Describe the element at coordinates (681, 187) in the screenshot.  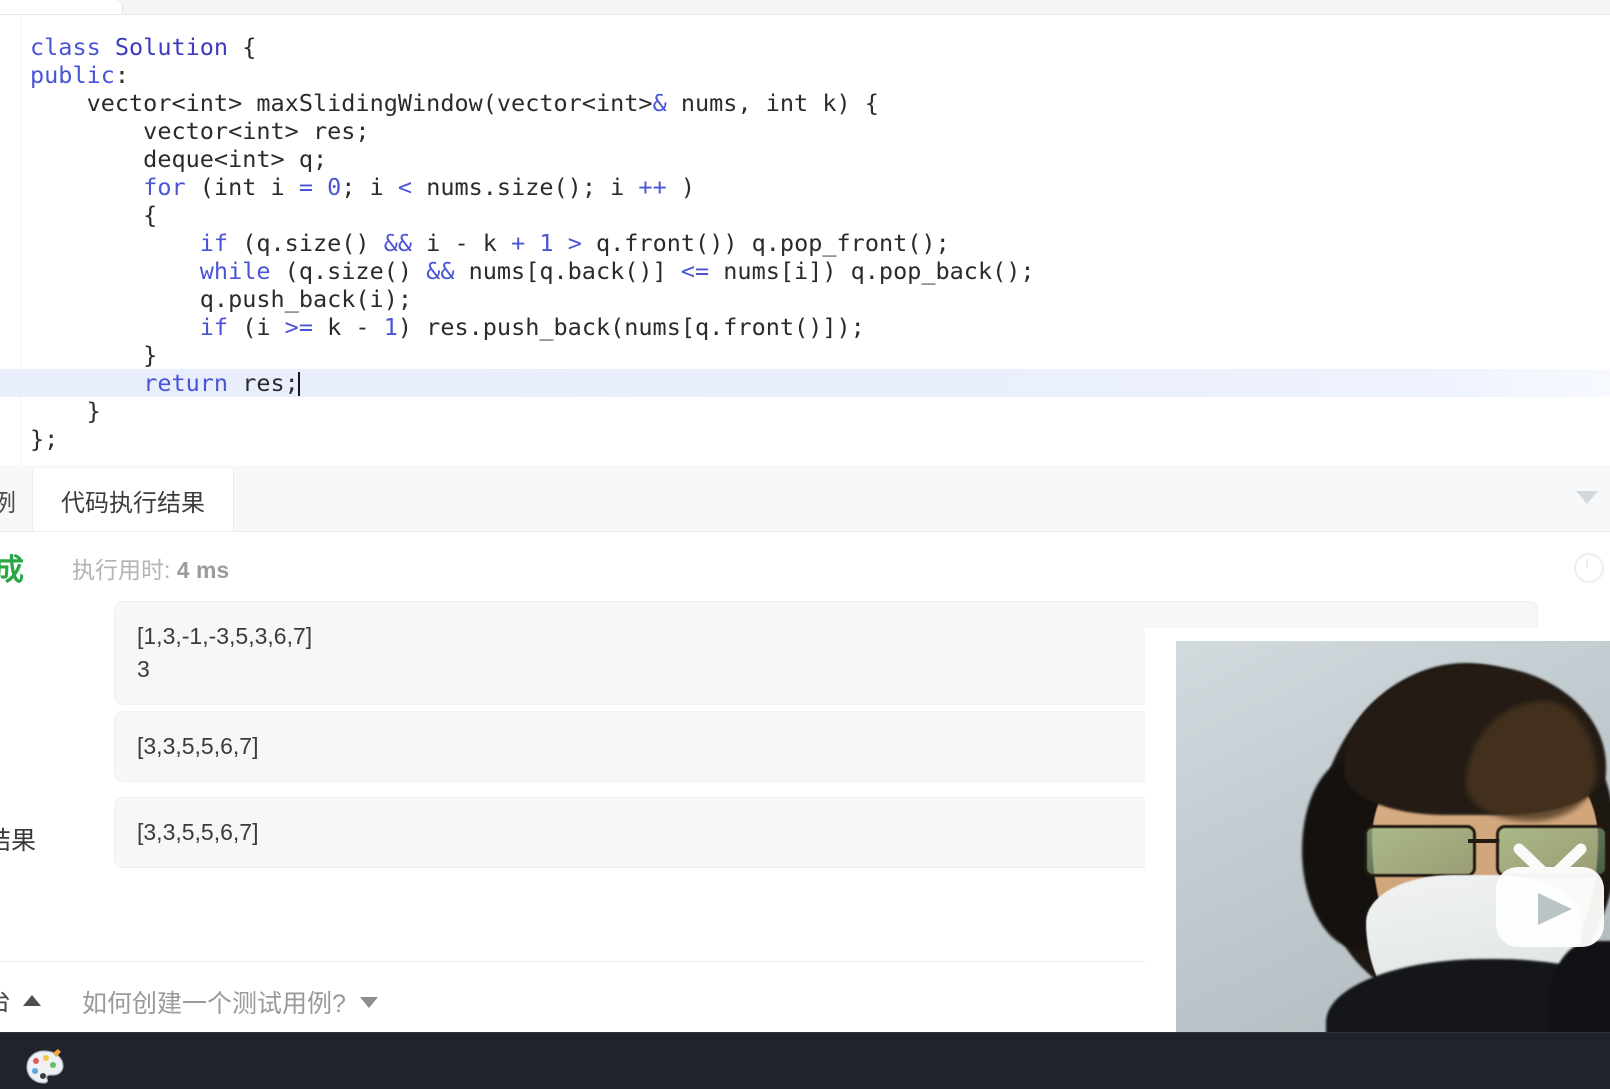
I see `code-token: )` at that location.